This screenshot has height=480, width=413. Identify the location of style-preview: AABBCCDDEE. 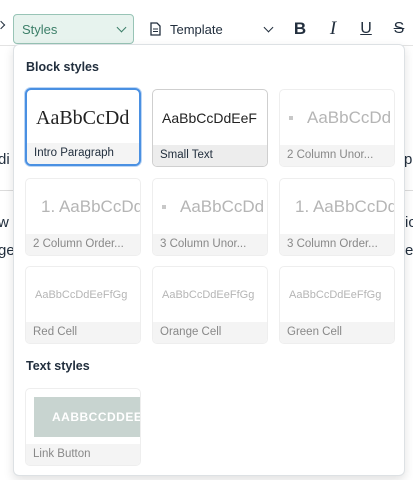
(87, 417).